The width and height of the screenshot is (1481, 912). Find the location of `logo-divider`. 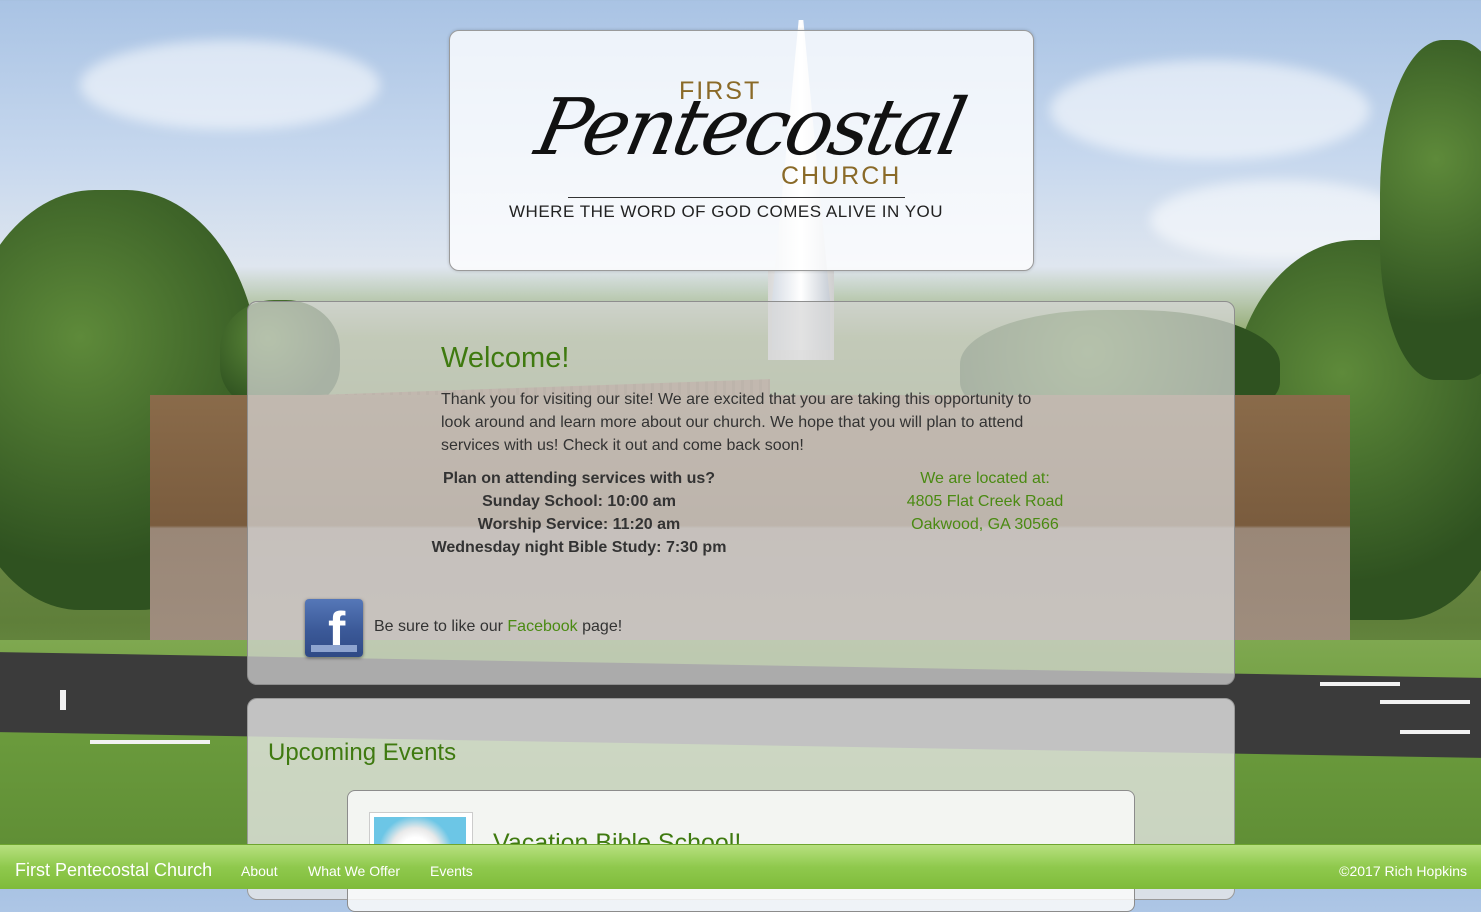

logo-divider is located at coordinates (736, 197).